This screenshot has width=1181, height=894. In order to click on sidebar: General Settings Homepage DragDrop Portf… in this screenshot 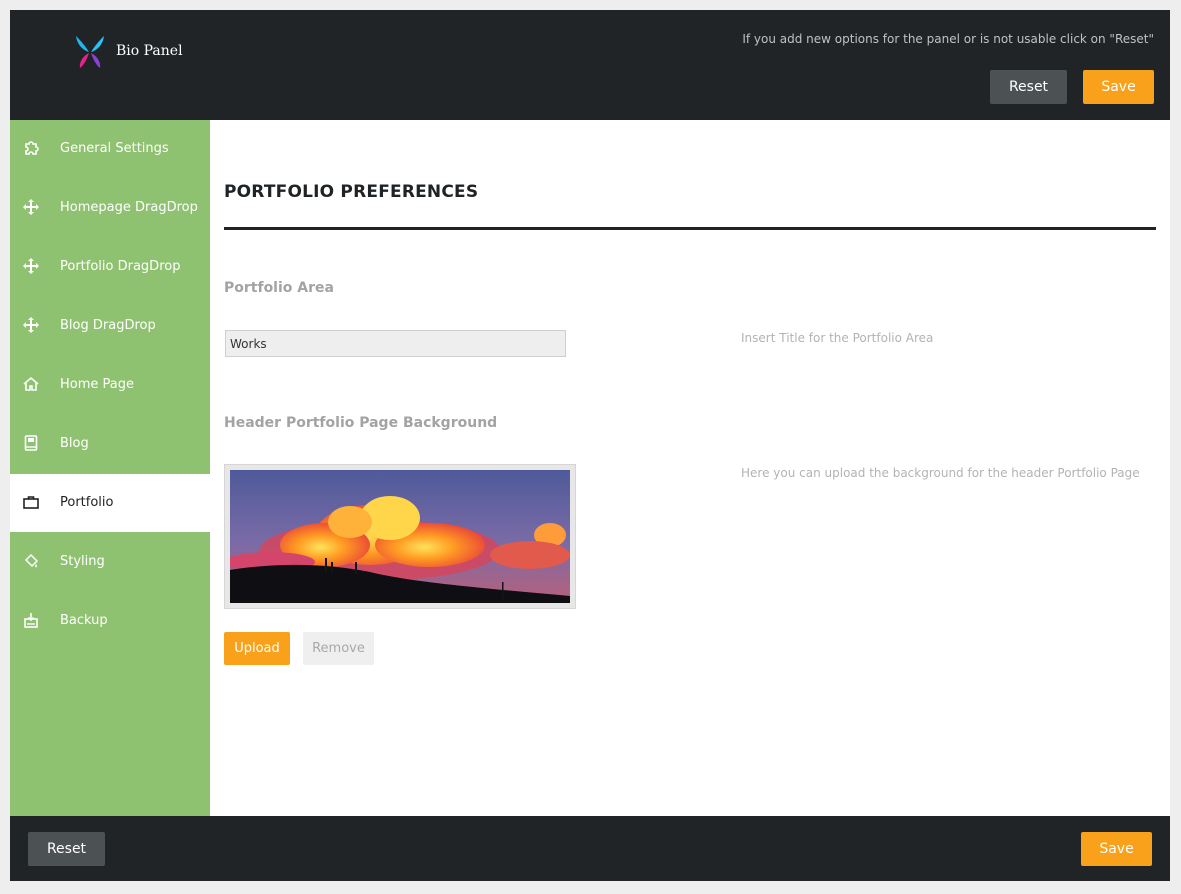, I will do `click(110, 468)`.